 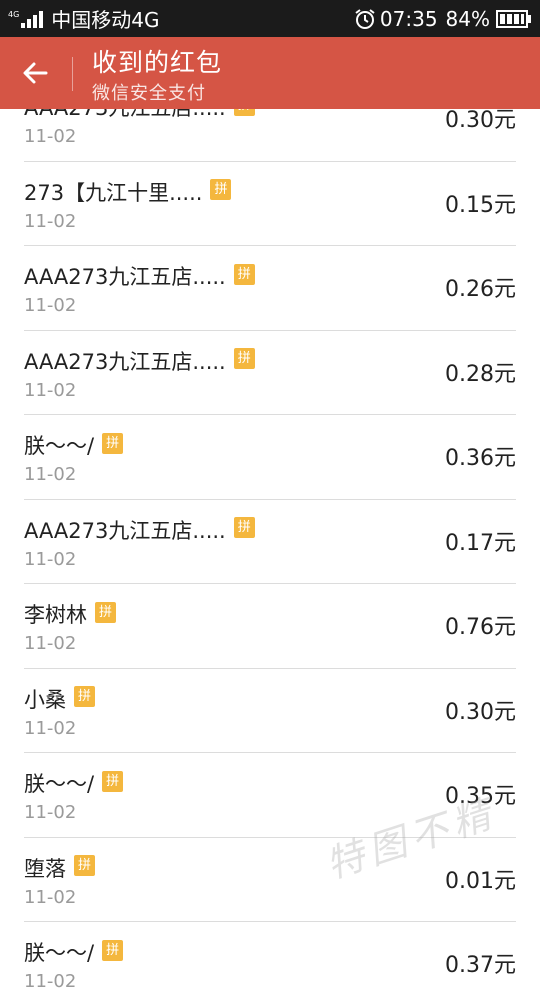 I want to click on status-bar: 4G 中国移动4G 07:35 84%, so click(x=270, y=18).